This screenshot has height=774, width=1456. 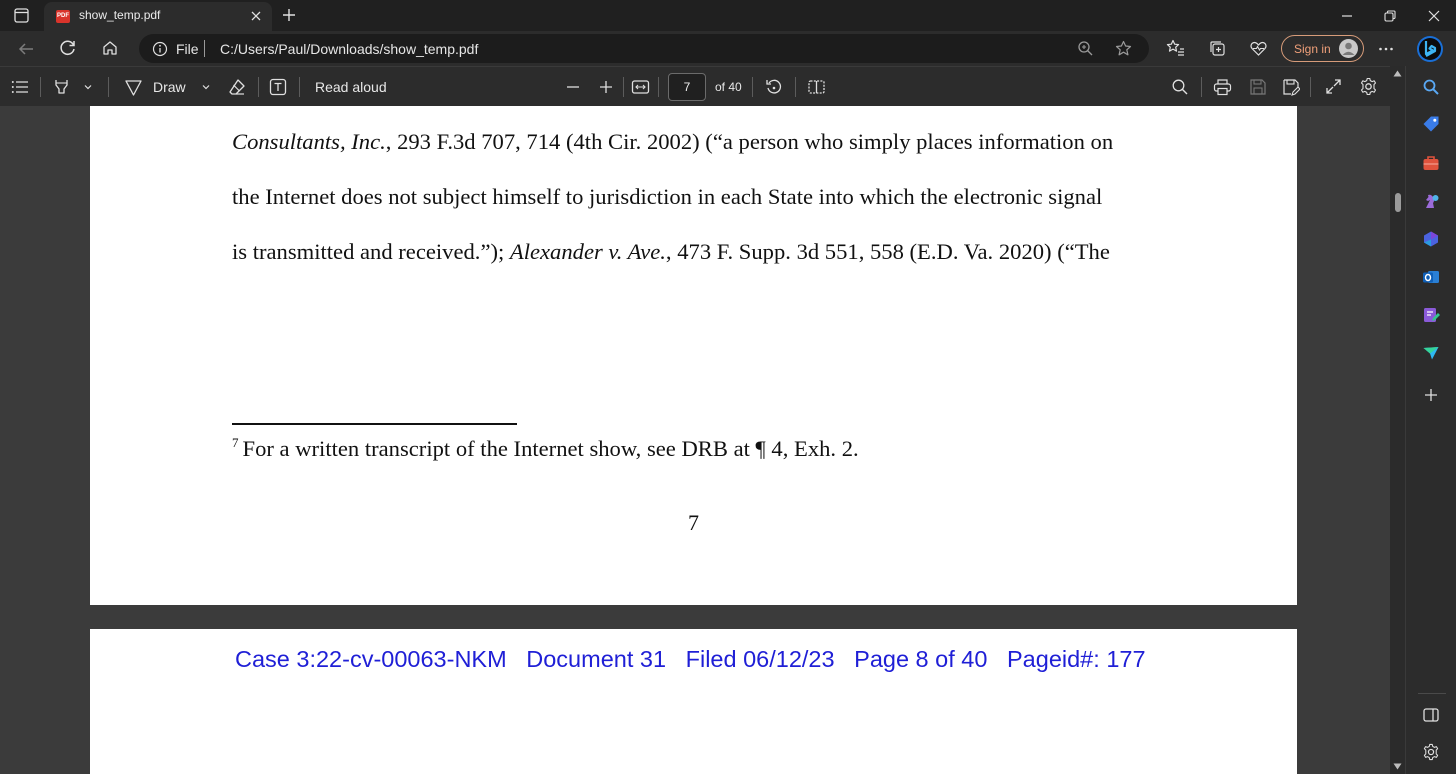 I want to click on url-text: C:/Users/Paul/Downloads/show_temp.pdf, so click(x=349, y=49).